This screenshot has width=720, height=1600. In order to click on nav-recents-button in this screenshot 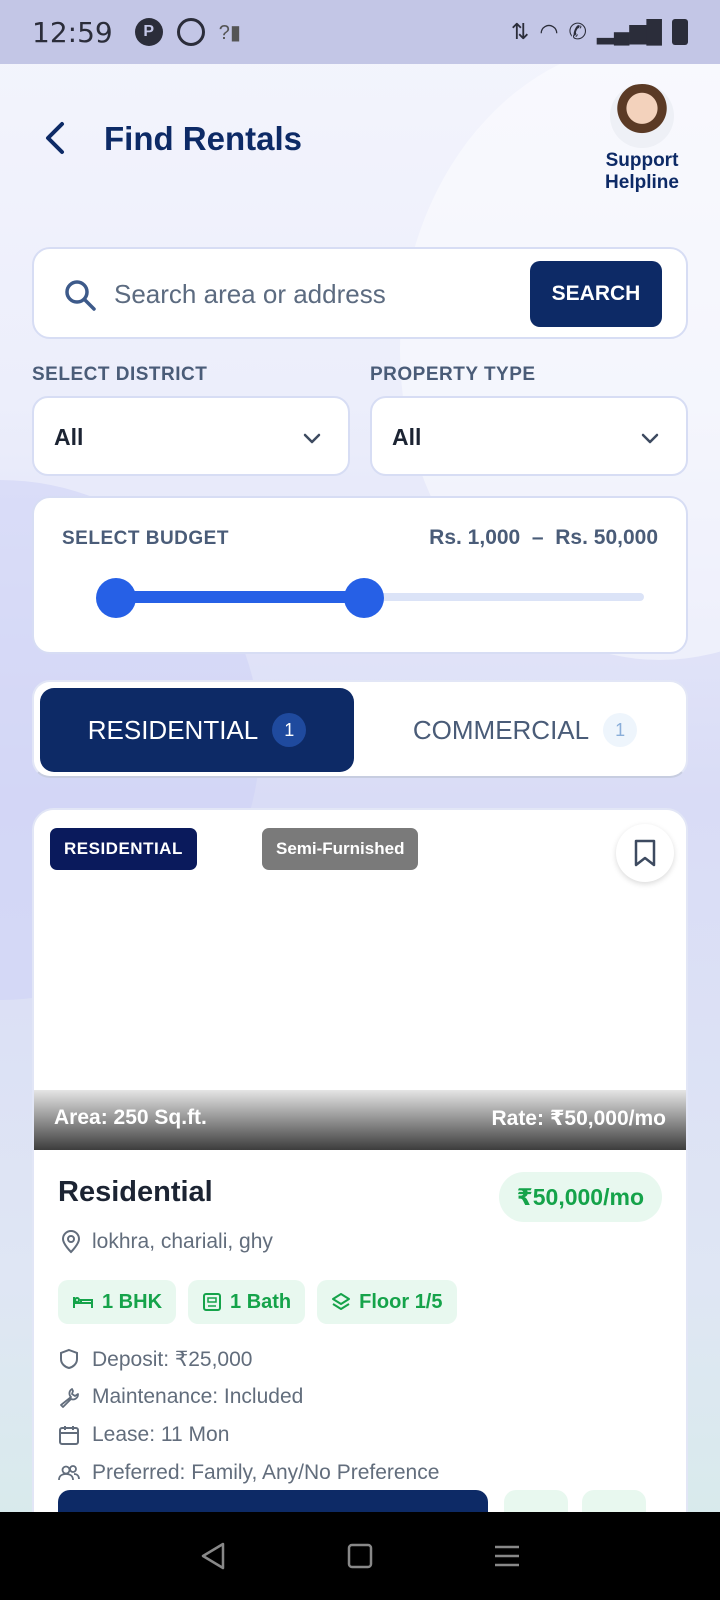, I will do `click(507, 1556)`.